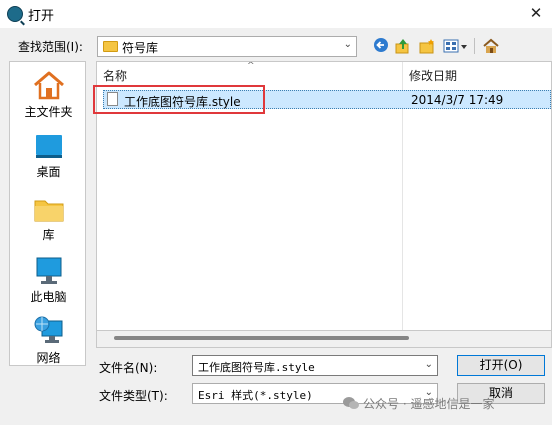  What do you see at coordinates (15, 14) in the screenshot?
I see `app-search-icon` at bounding box center [15, 14].